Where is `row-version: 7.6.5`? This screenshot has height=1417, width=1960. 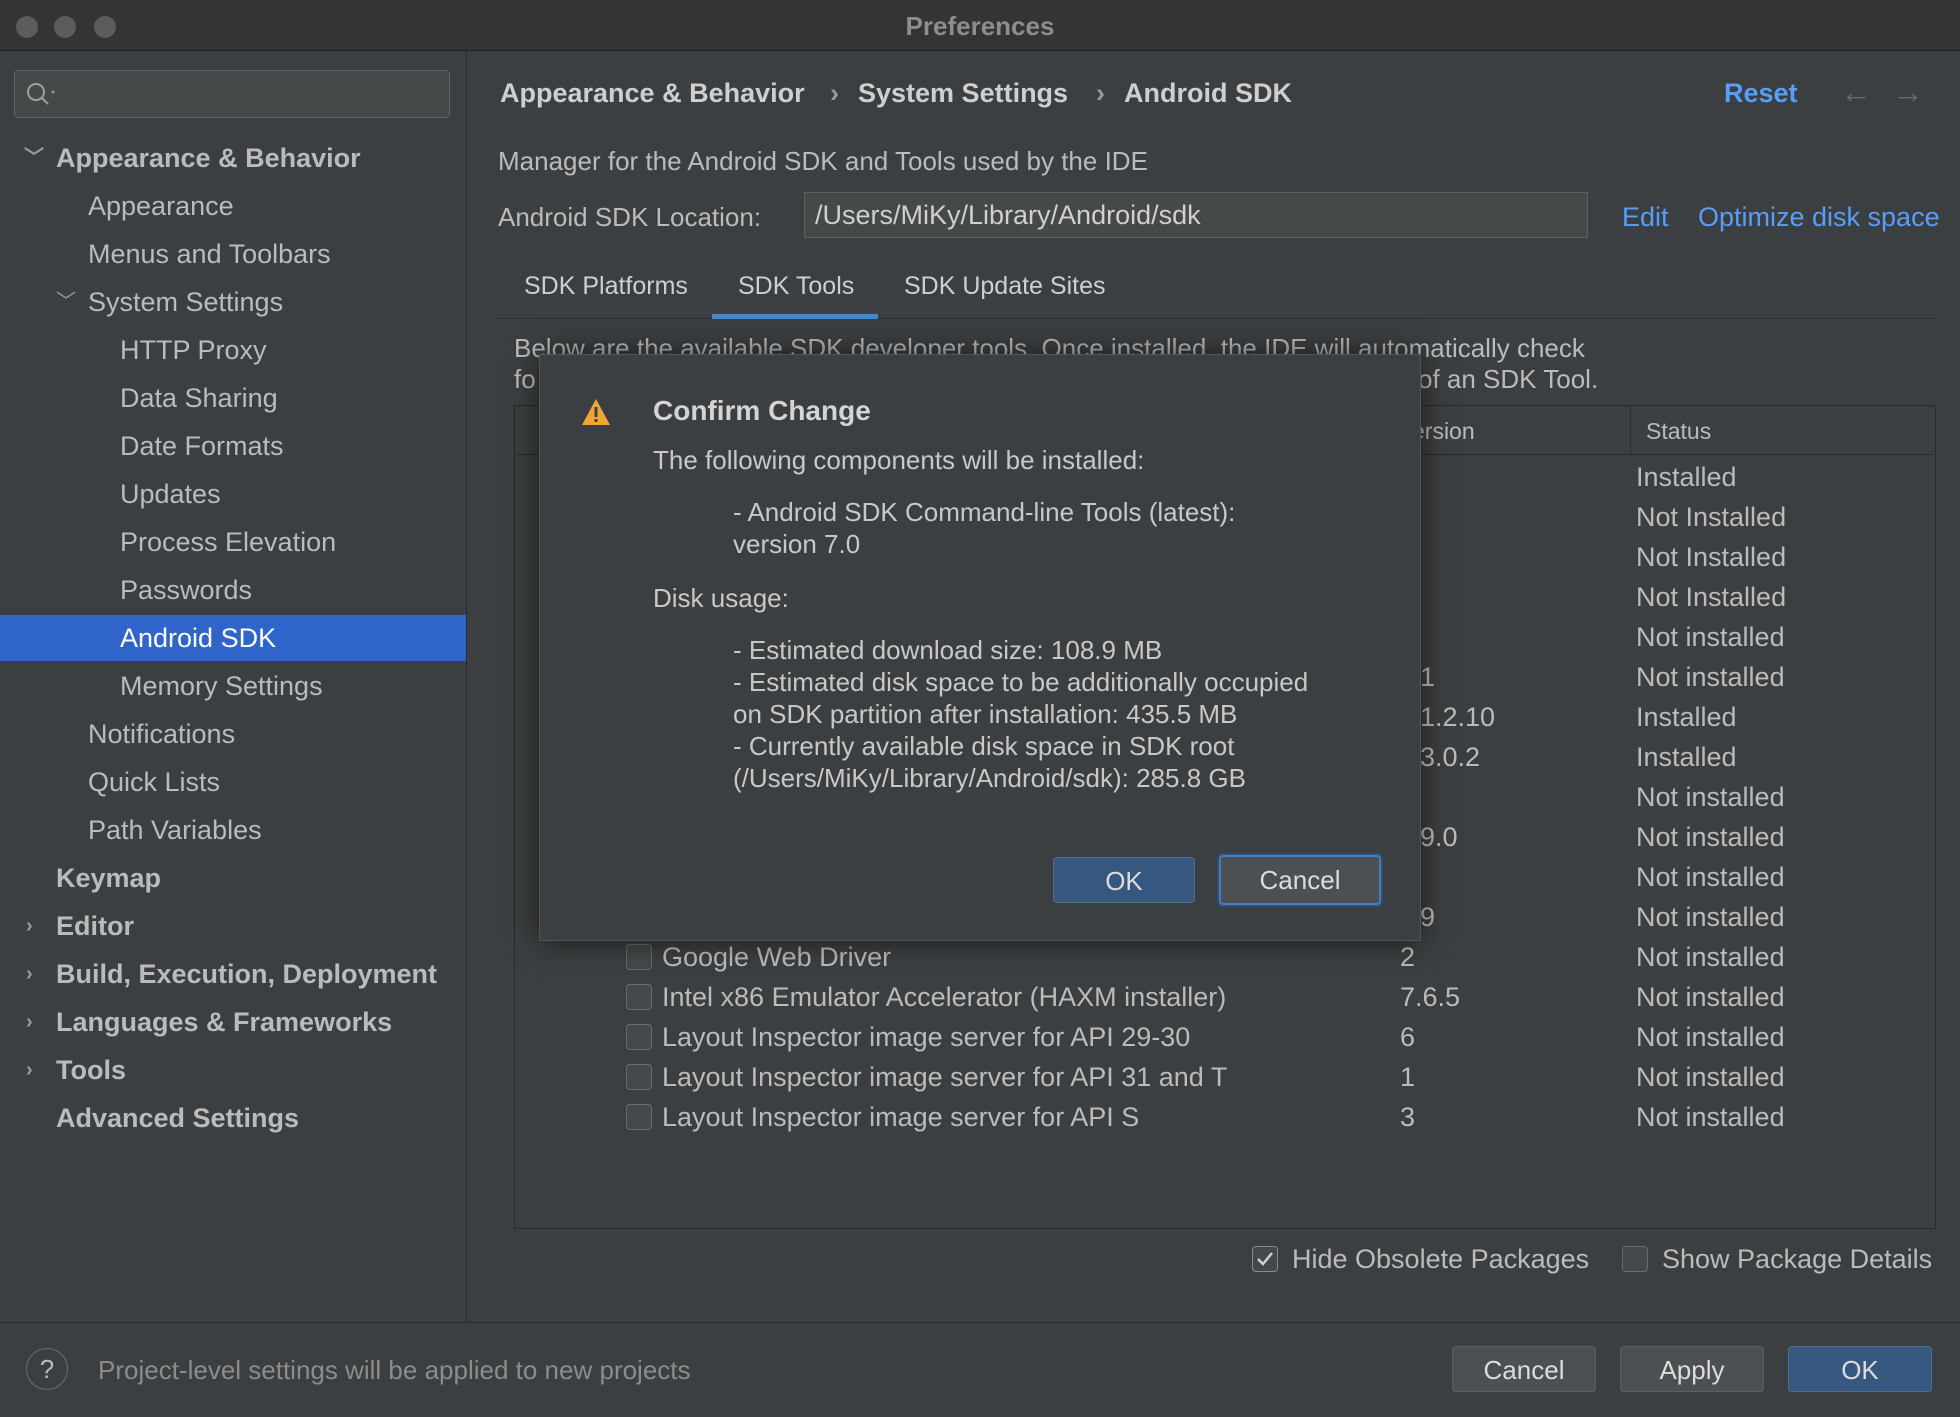
row-version: 7.6.5 is located at coordinates (1430, 997).